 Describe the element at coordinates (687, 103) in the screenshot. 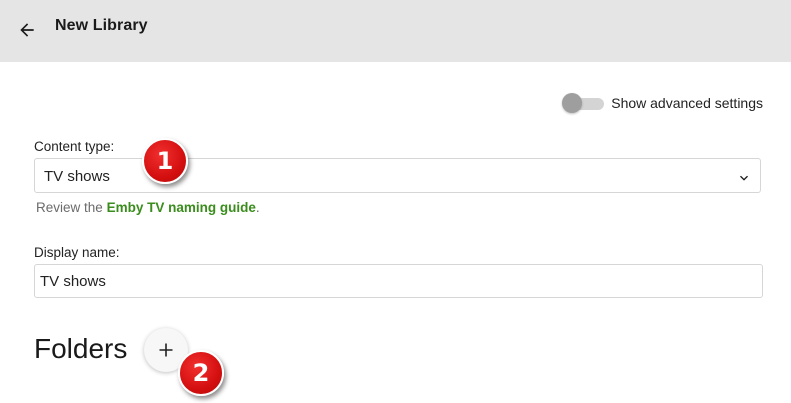

I see `advanced-settings-label: Show advanced settings` at that location.